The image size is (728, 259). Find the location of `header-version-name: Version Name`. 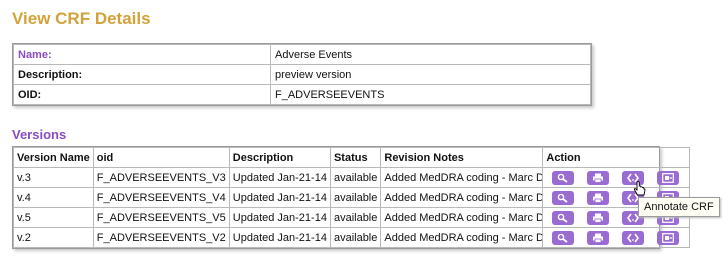

header-version-name: Version Name is located at coordinates (53, 157).